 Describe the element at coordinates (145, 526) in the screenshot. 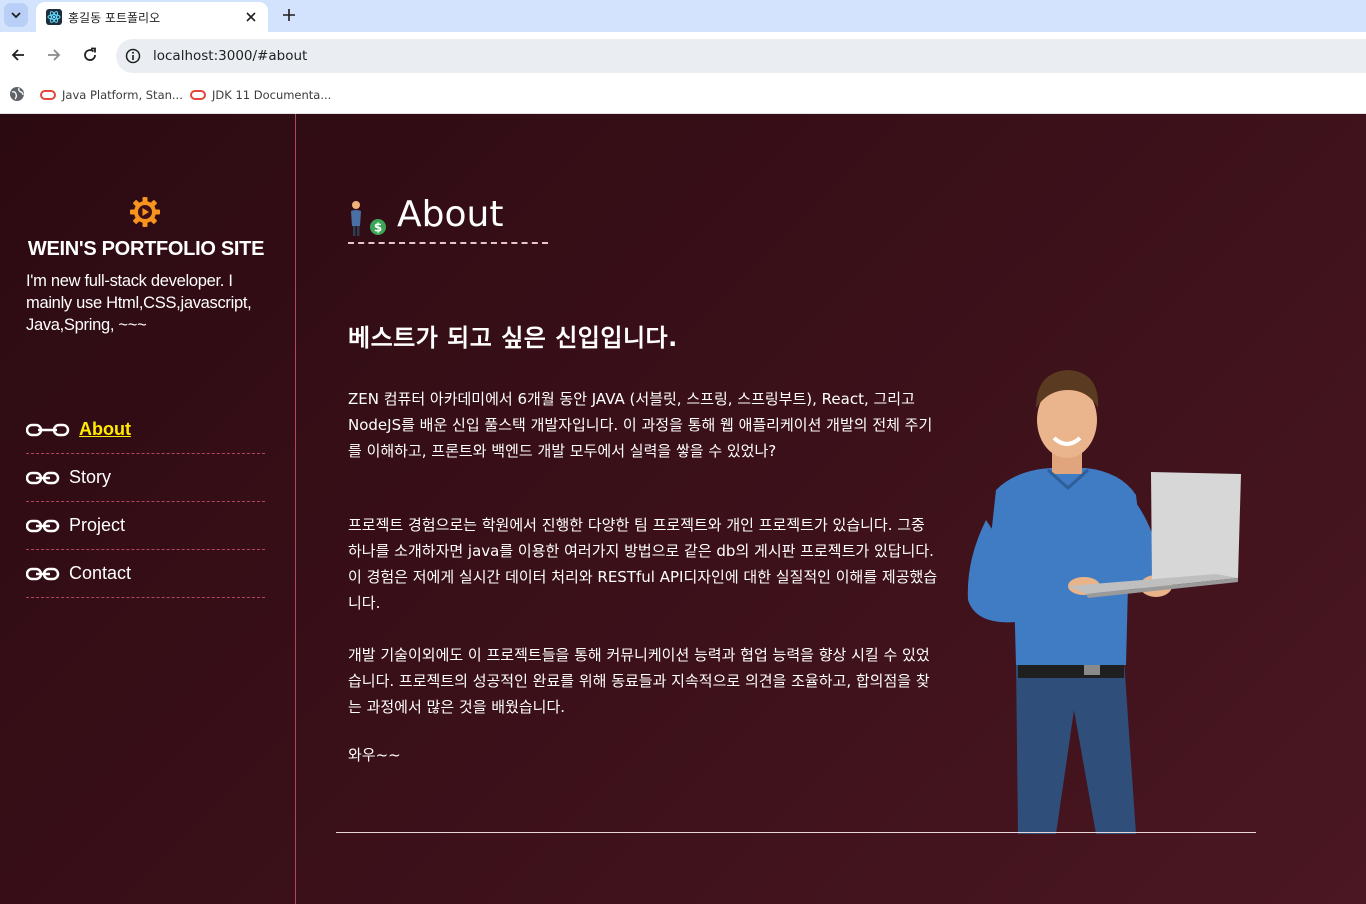

I see `menu-item-project: Project` at that location.